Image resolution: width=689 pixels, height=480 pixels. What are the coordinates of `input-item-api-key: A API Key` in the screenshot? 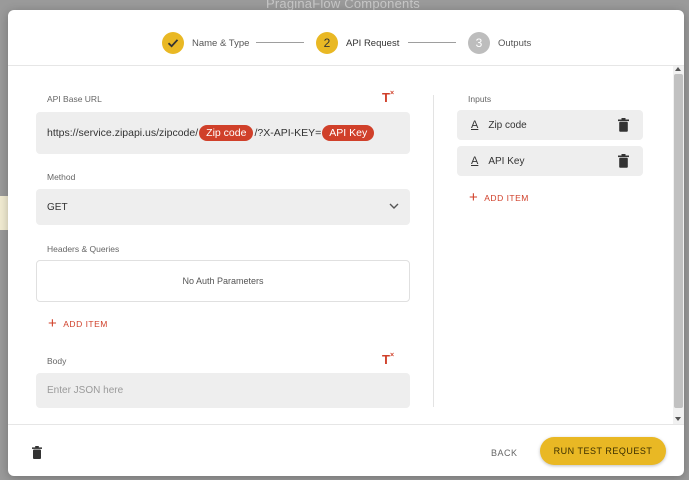 It's located at (550, 161).